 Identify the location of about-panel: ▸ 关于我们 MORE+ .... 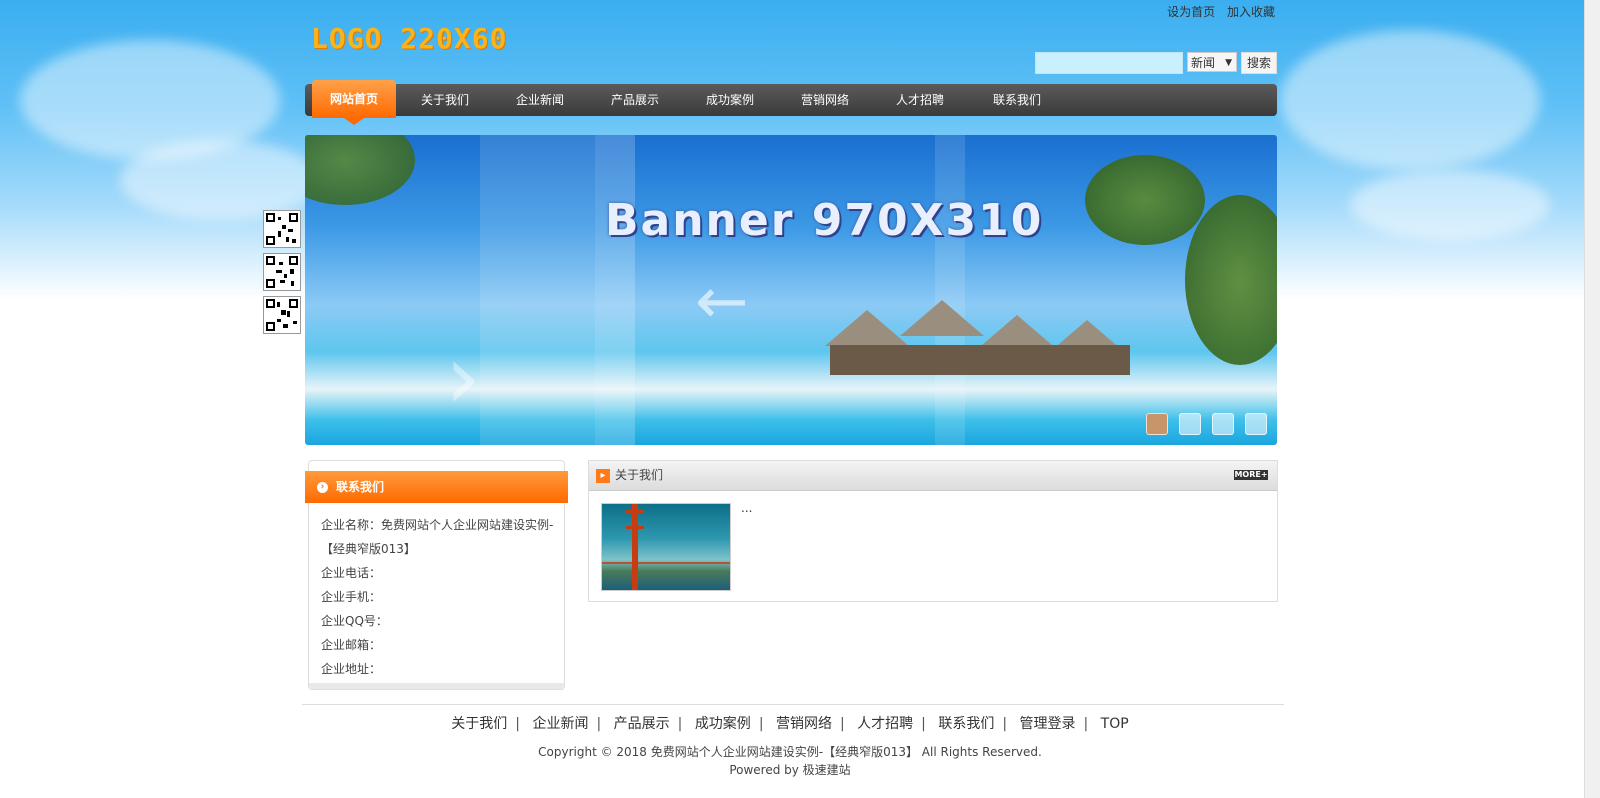
(933, 531).